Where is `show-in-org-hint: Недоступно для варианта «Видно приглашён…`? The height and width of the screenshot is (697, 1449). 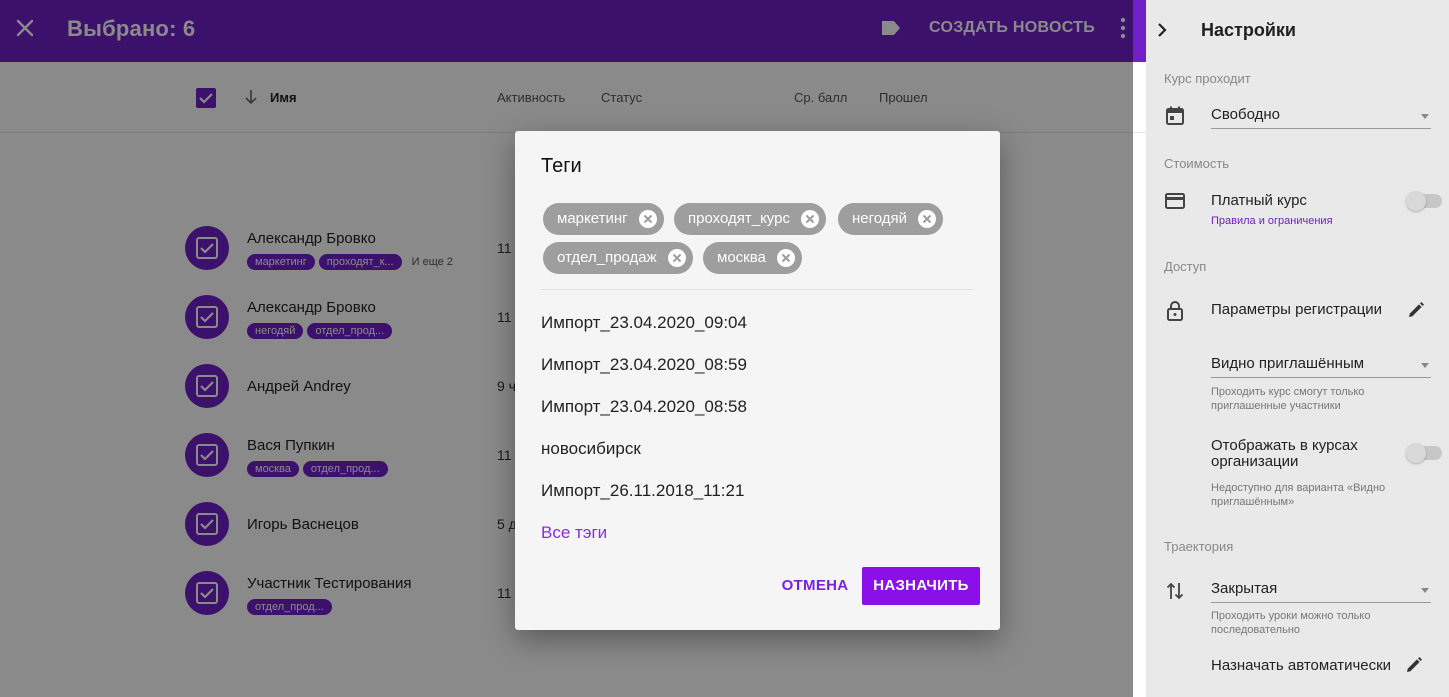 show-in-org-hint: Недоступно для варианта «Видно приглашён… is located at coordinates (1298, 495).